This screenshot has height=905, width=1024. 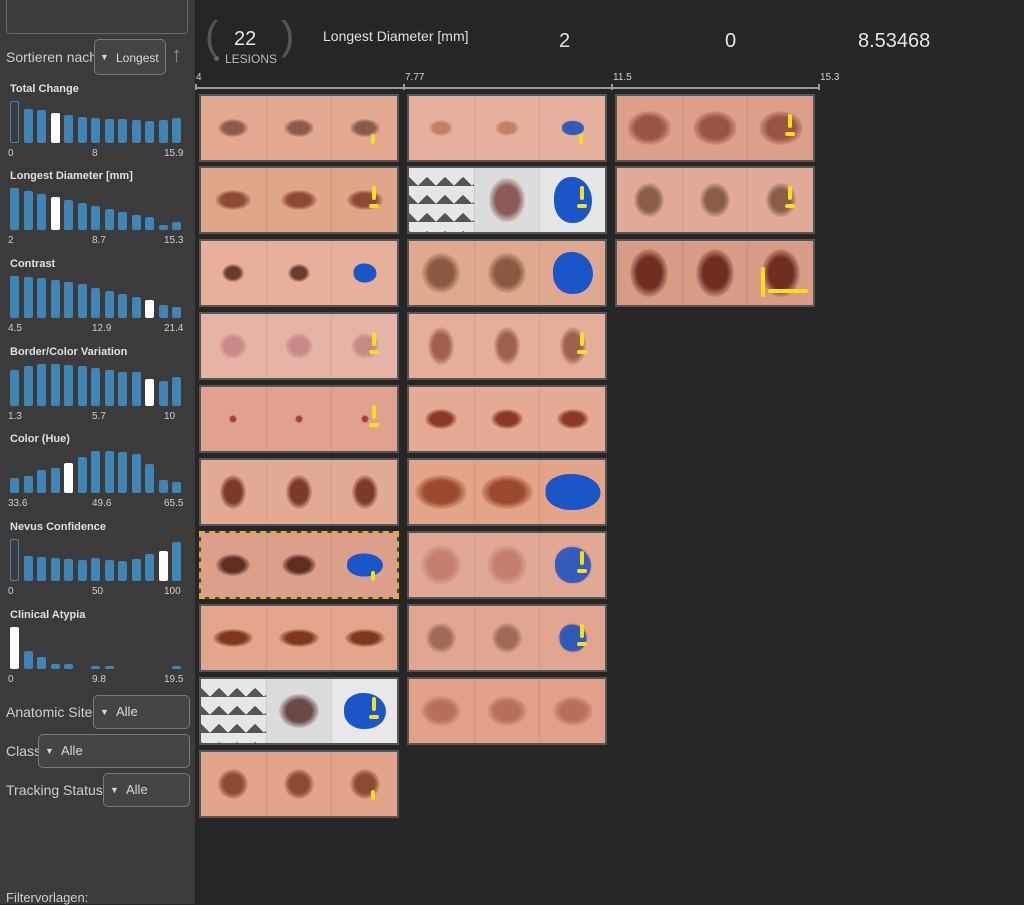 I want to click on histogram: Contrast 4.5 12.9 21.4, so click(x=99, y=300).